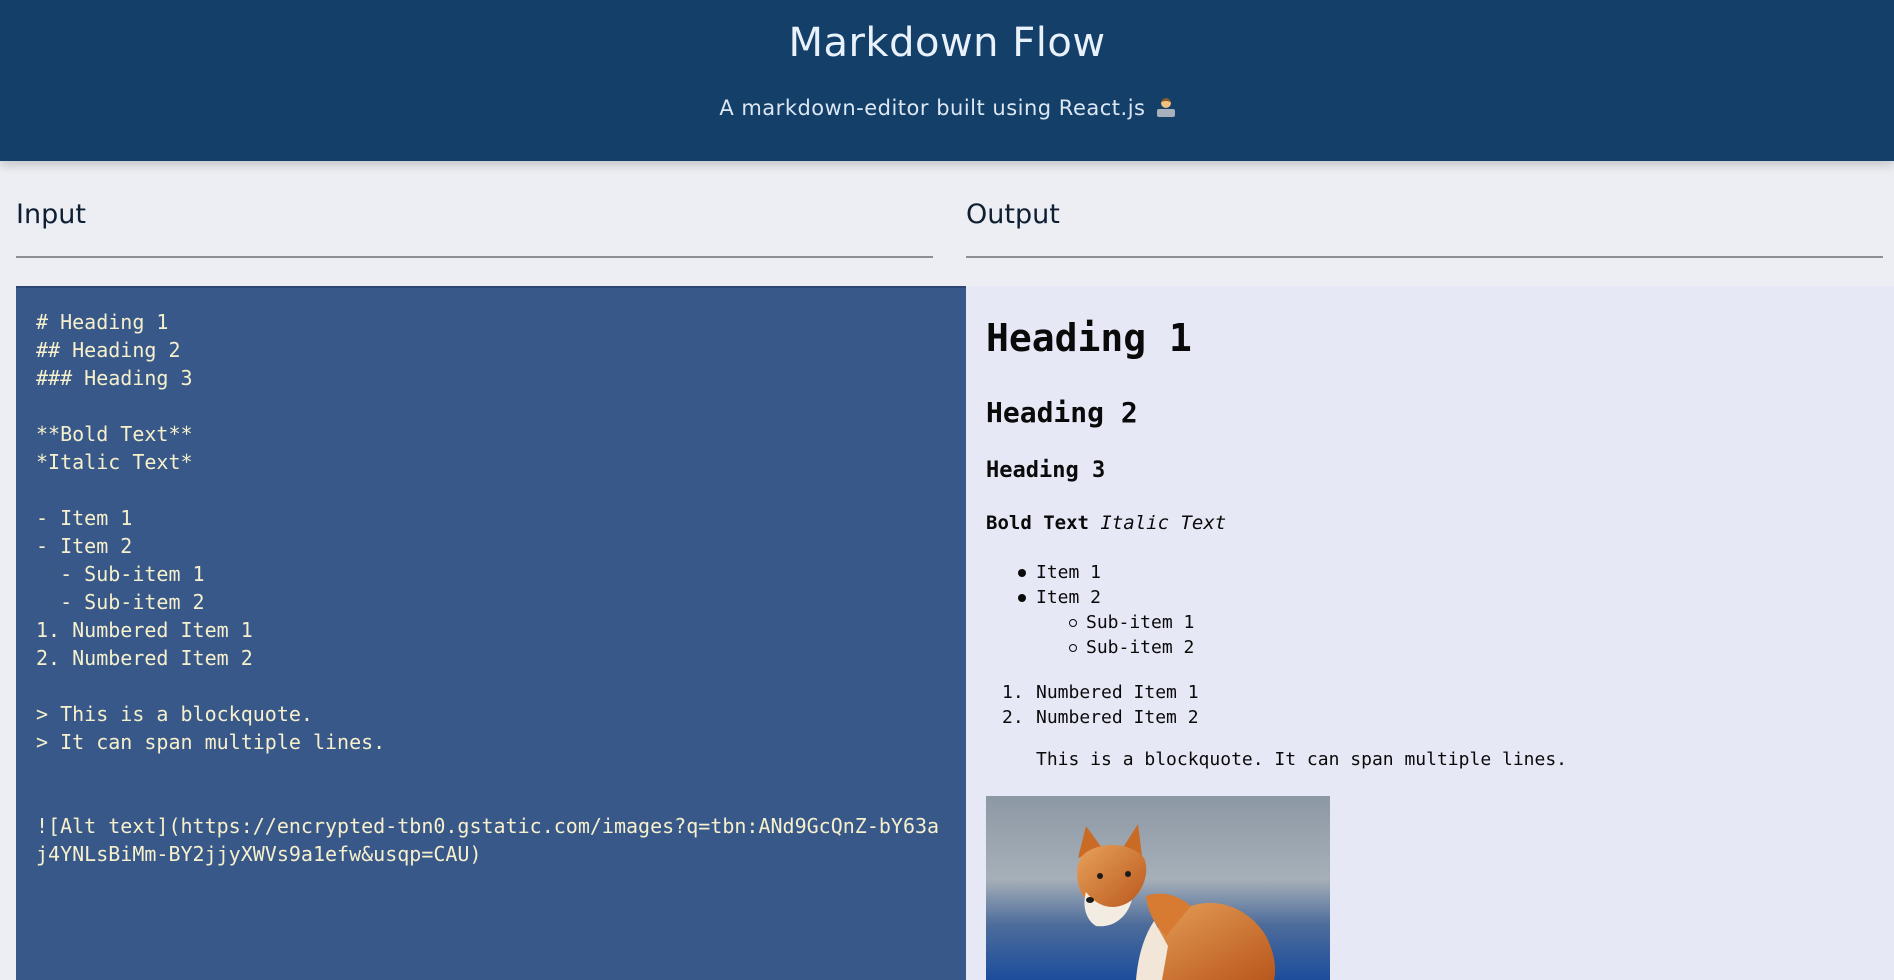  I want to click on preview-italic-text: Italic Text, so click(1163, 523).